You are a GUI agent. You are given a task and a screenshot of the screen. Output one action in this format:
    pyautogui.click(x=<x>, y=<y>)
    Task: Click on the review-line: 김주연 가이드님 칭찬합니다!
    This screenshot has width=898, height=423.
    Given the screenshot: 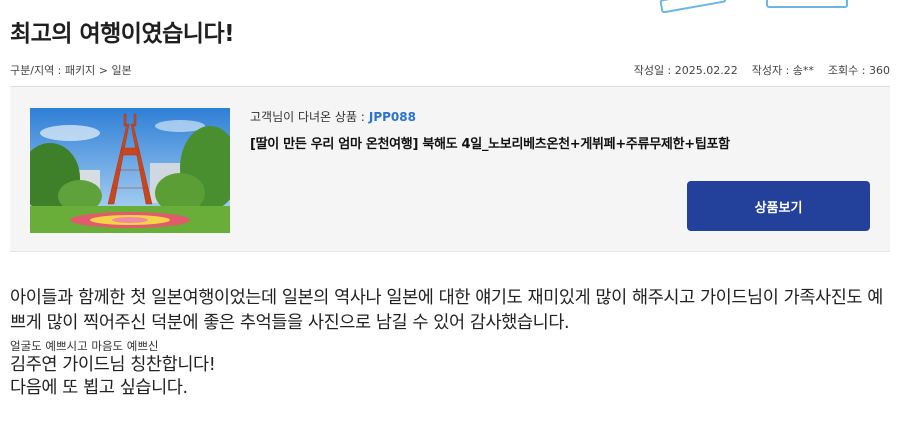 What is the action you would take?
    pyautogui.click(x=113, y=365)
    